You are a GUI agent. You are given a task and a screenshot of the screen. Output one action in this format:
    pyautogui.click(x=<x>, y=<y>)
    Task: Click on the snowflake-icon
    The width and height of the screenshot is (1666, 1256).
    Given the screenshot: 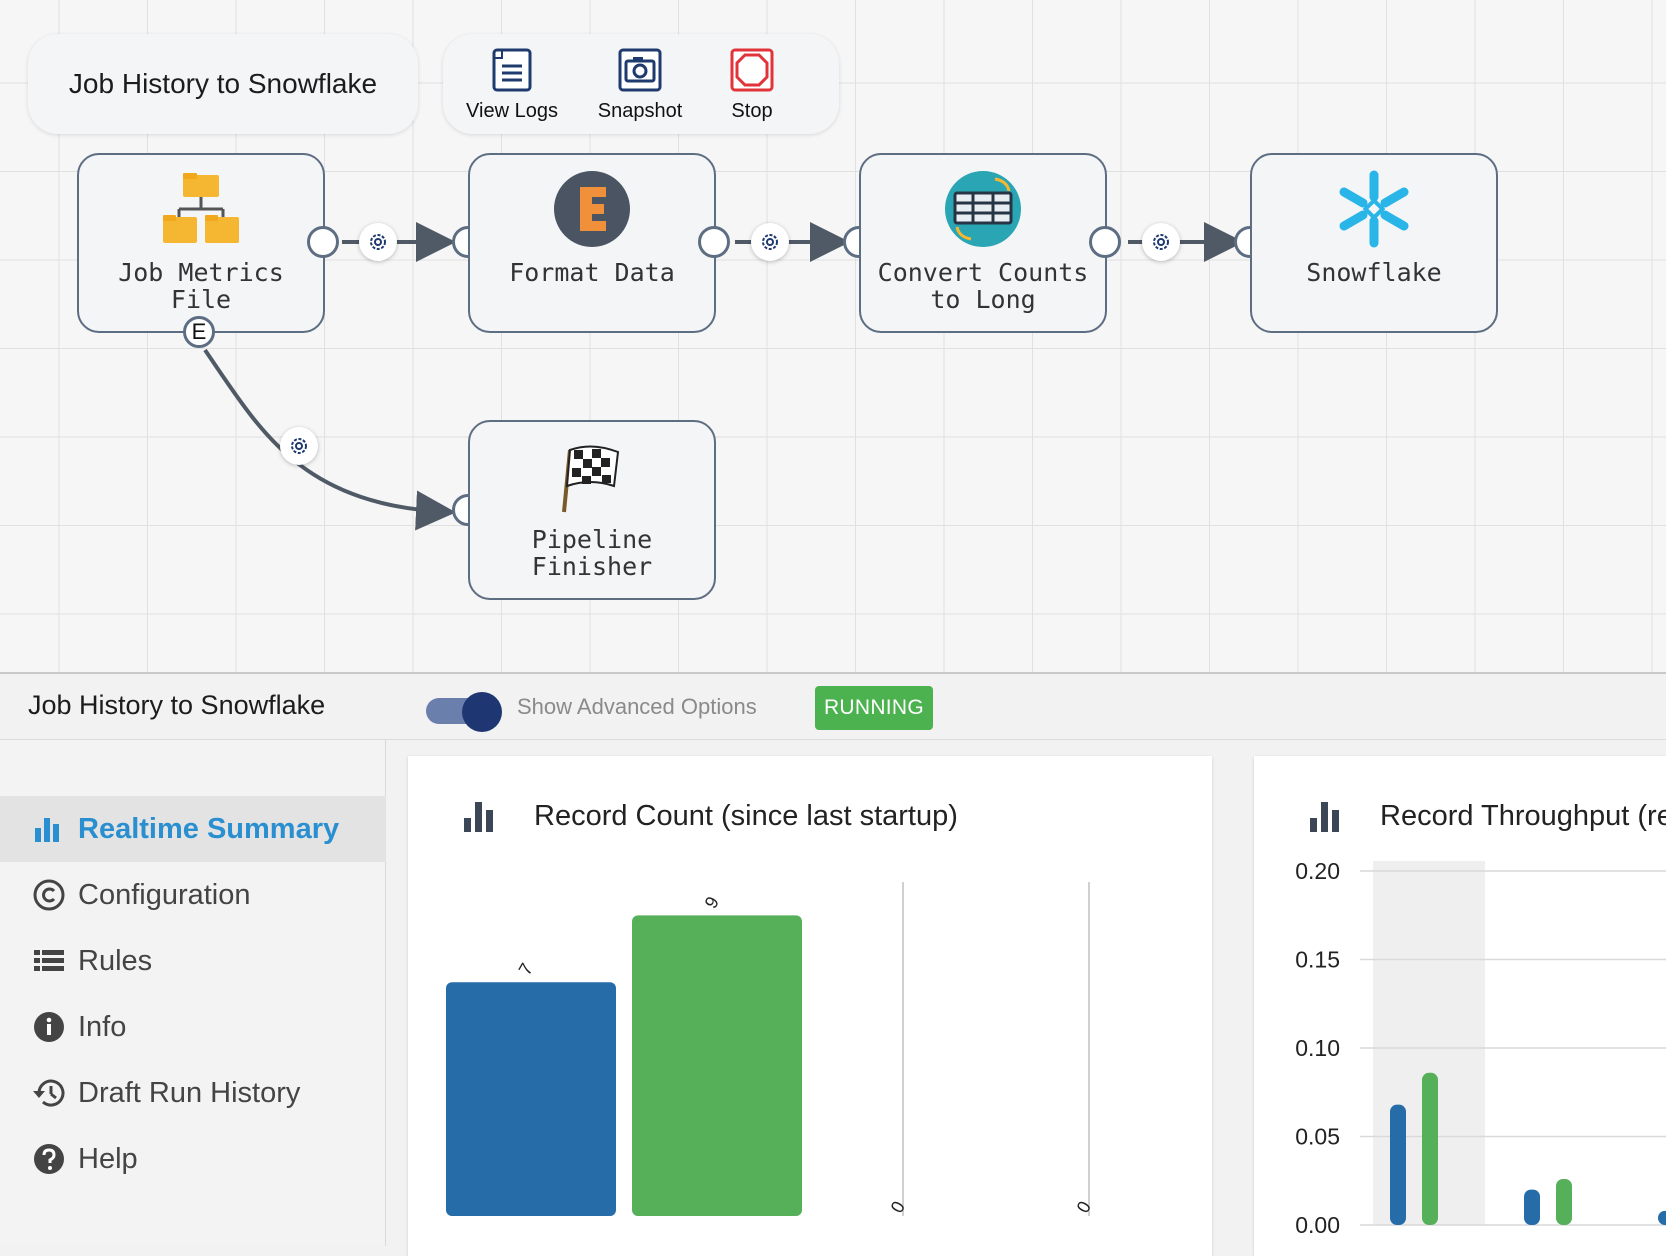 What is the action you would take?
    pyautogui.click(x=1374, y=209)
    